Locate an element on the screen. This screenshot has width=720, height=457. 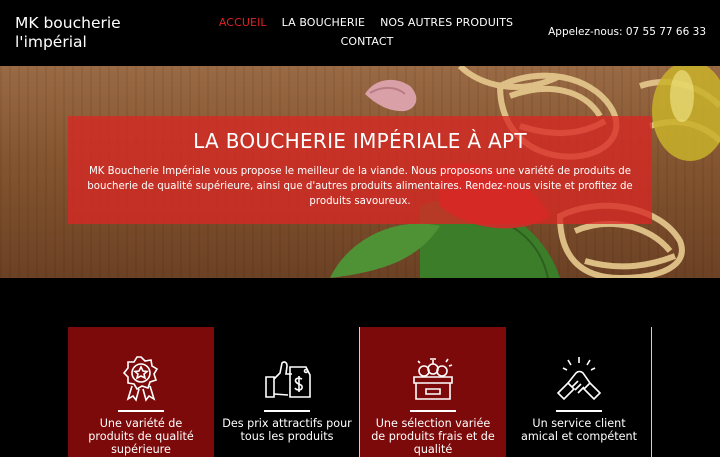
nav-la-boucherie: LA BOUCHERIE is located at coordinates (323, 22).